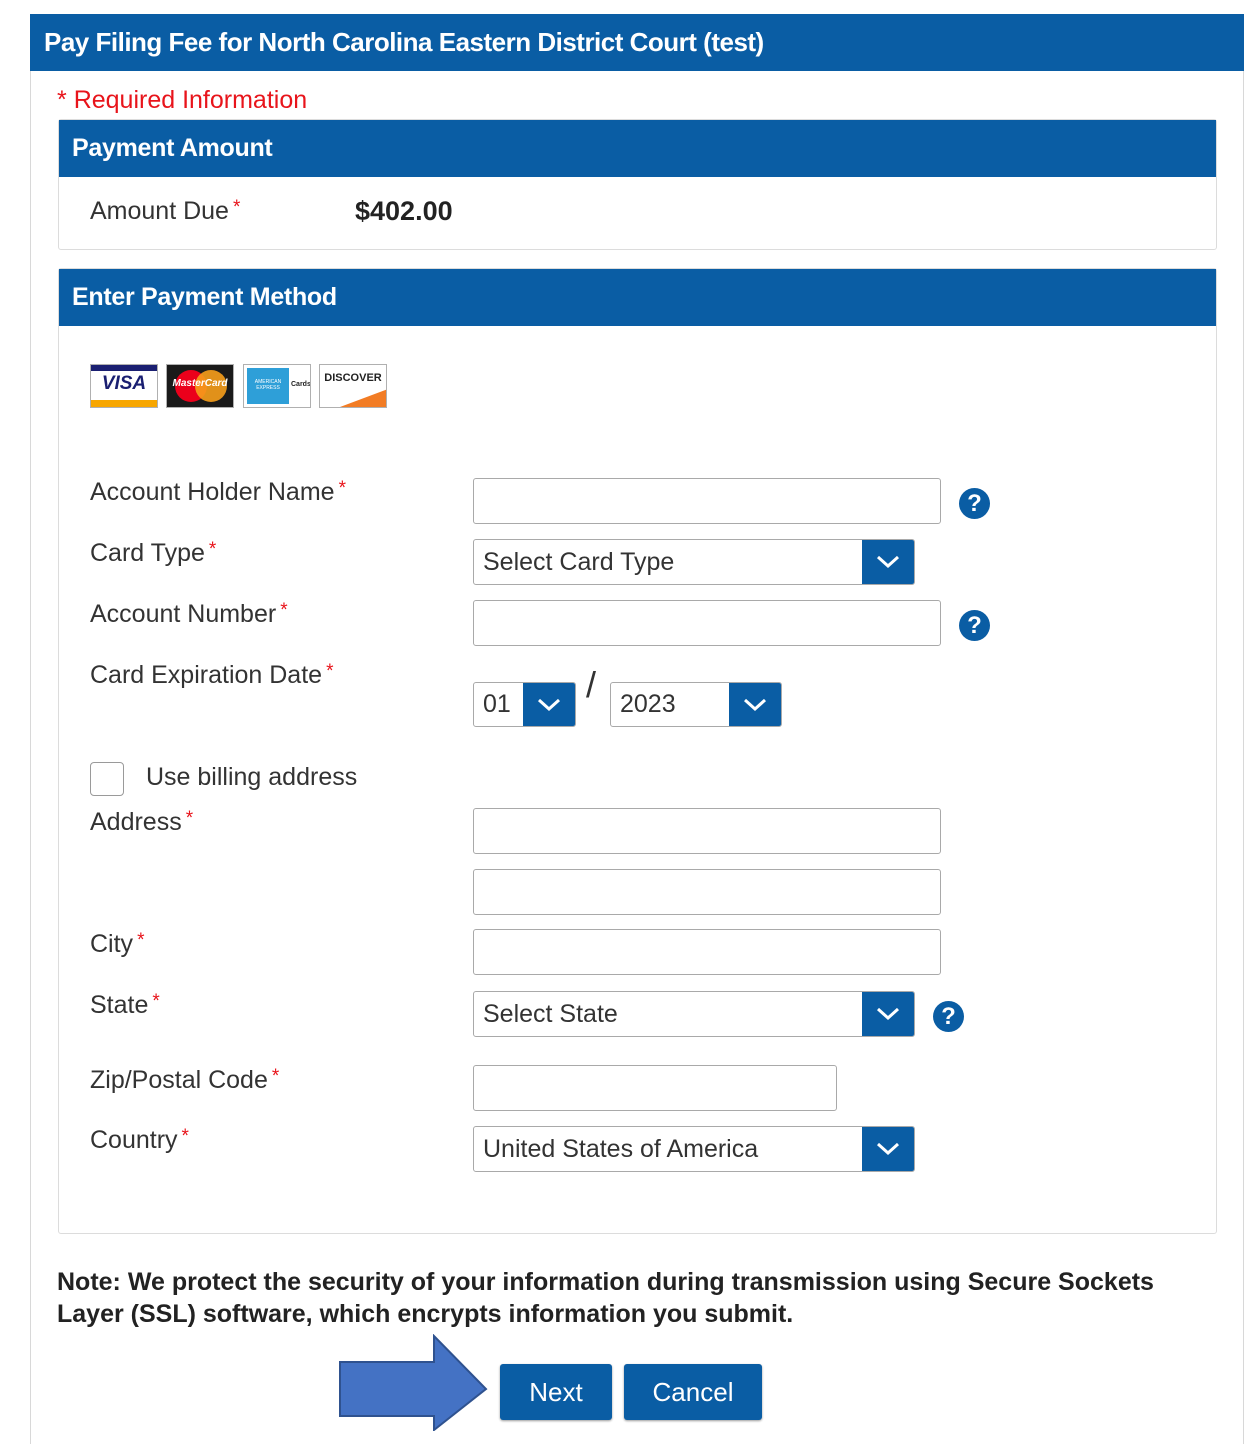 The image size is (1248, 1444). I want to click on american-express-card-logo: AMERICAN EXPRESS Cards, so click(277, 386).